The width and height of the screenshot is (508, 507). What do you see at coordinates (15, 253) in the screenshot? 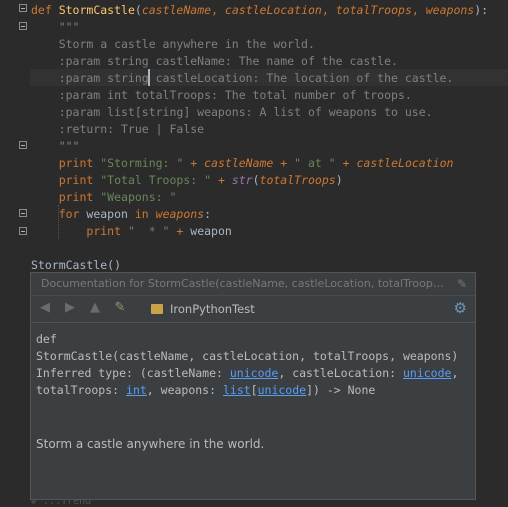
I see `editor-gutter` at bounding box center [15, 253].